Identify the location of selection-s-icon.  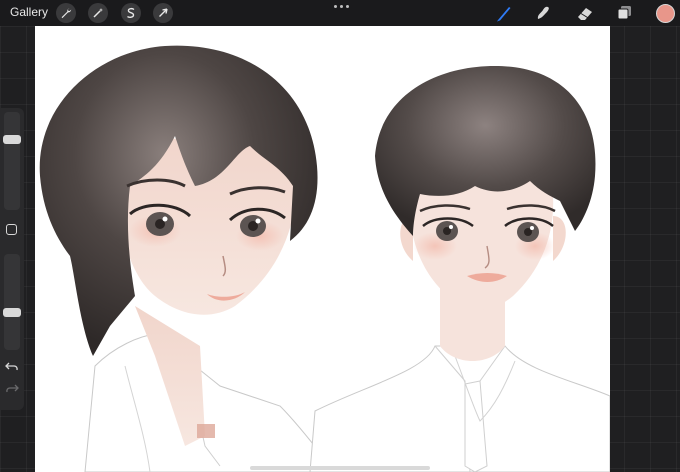
(131, 12).